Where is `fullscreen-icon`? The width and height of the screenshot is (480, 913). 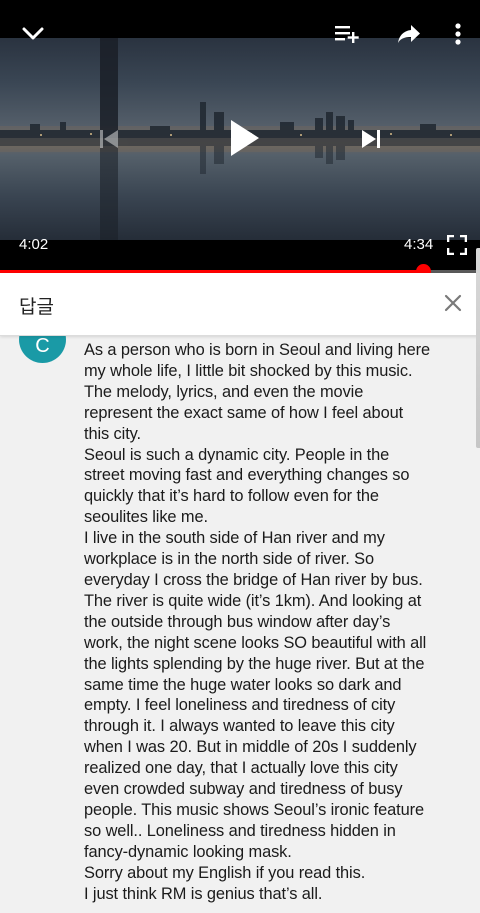
fullscreen-icon is located at coordinates (457, 245).